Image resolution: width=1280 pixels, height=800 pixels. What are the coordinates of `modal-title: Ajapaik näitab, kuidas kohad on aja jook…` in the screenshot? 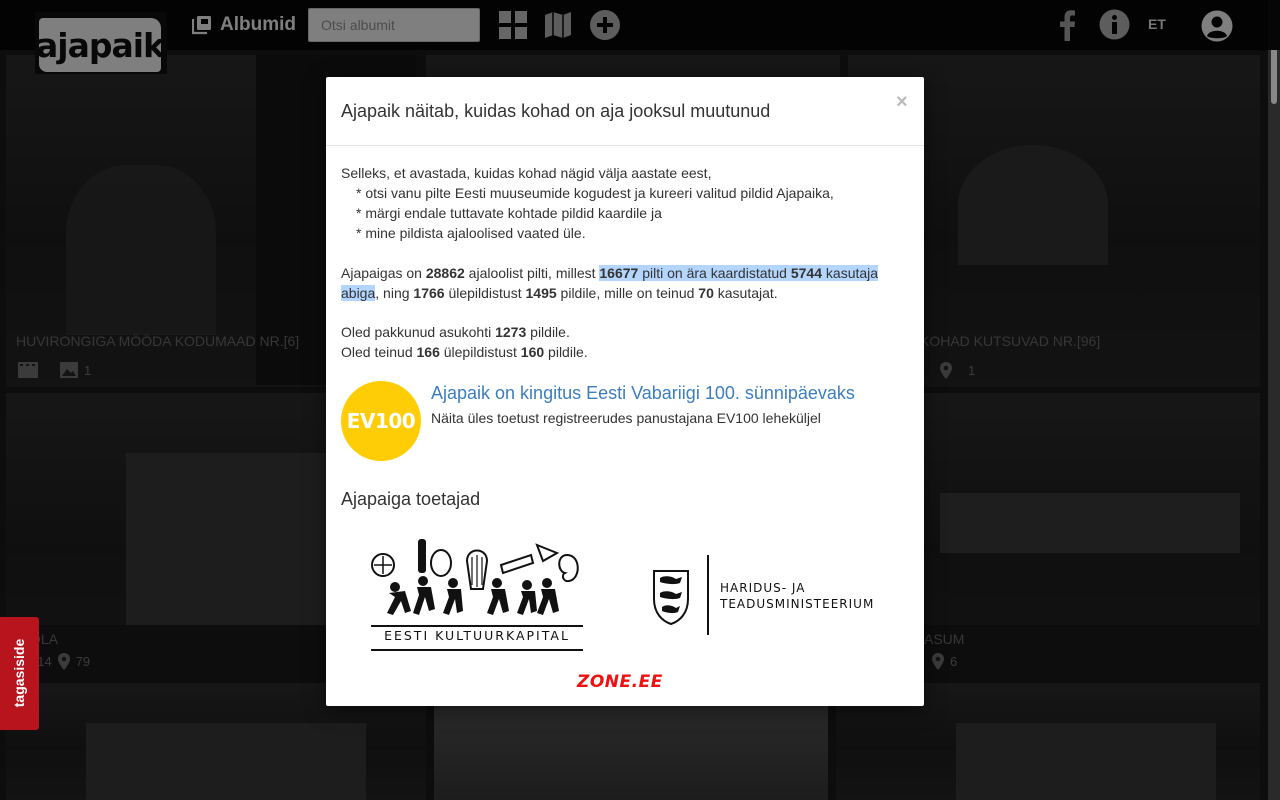 It's located at (556, 111).